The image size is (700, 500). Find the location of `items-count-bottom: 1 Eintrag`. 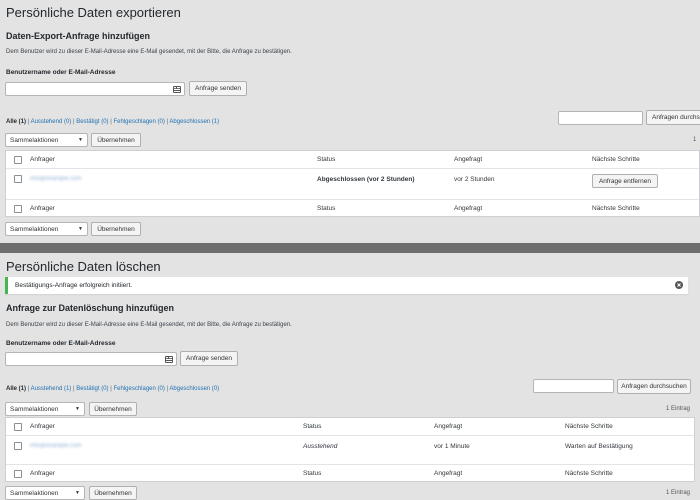

items-count-bottom: 1 Eintrag is located at coordinates (678, 493).